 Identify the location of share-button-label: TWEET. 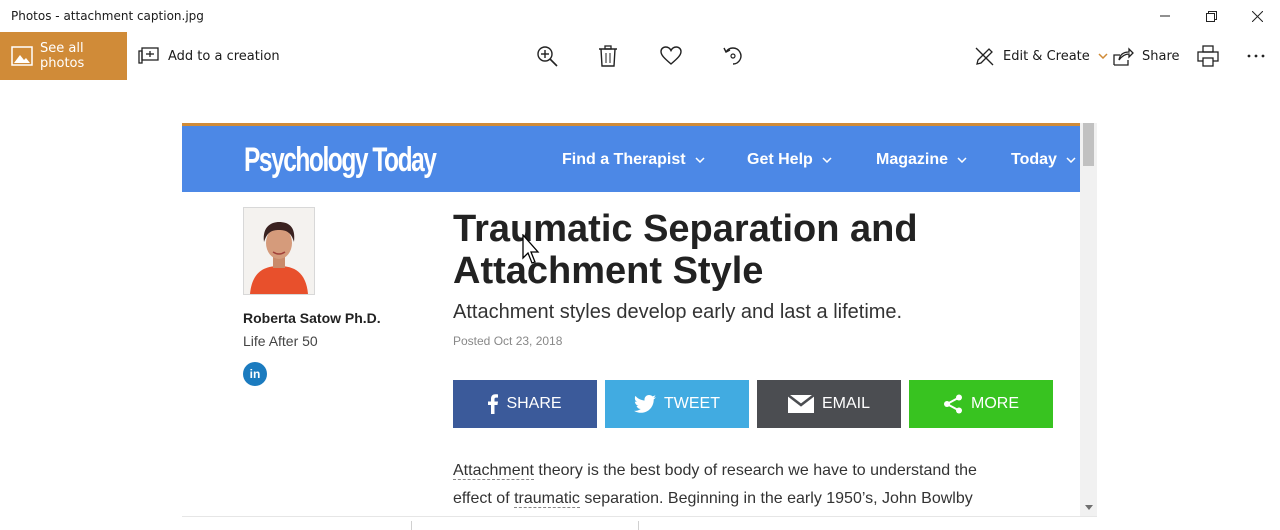
(692, 403).